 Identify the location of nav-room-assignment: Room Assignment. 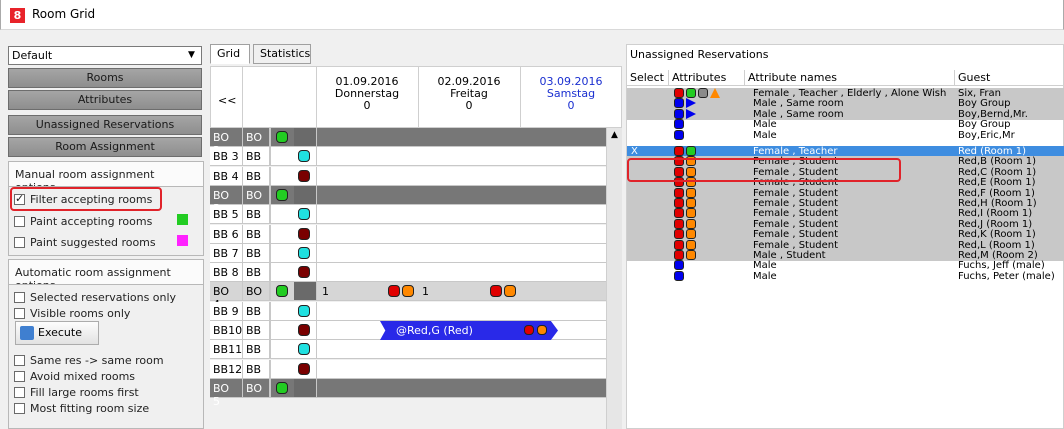
(105, 147).